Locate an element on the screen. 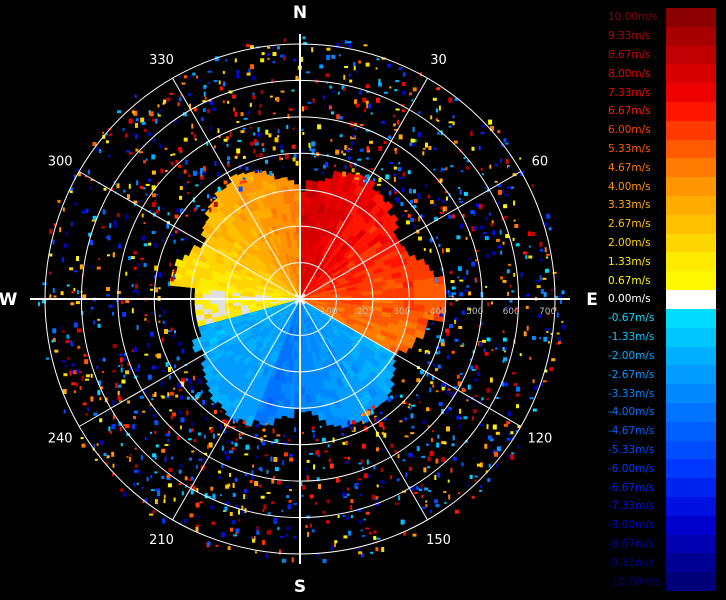 This screenshot has width=726, height=600. range-tick-label: 300 is located at coordinates (401, 312).